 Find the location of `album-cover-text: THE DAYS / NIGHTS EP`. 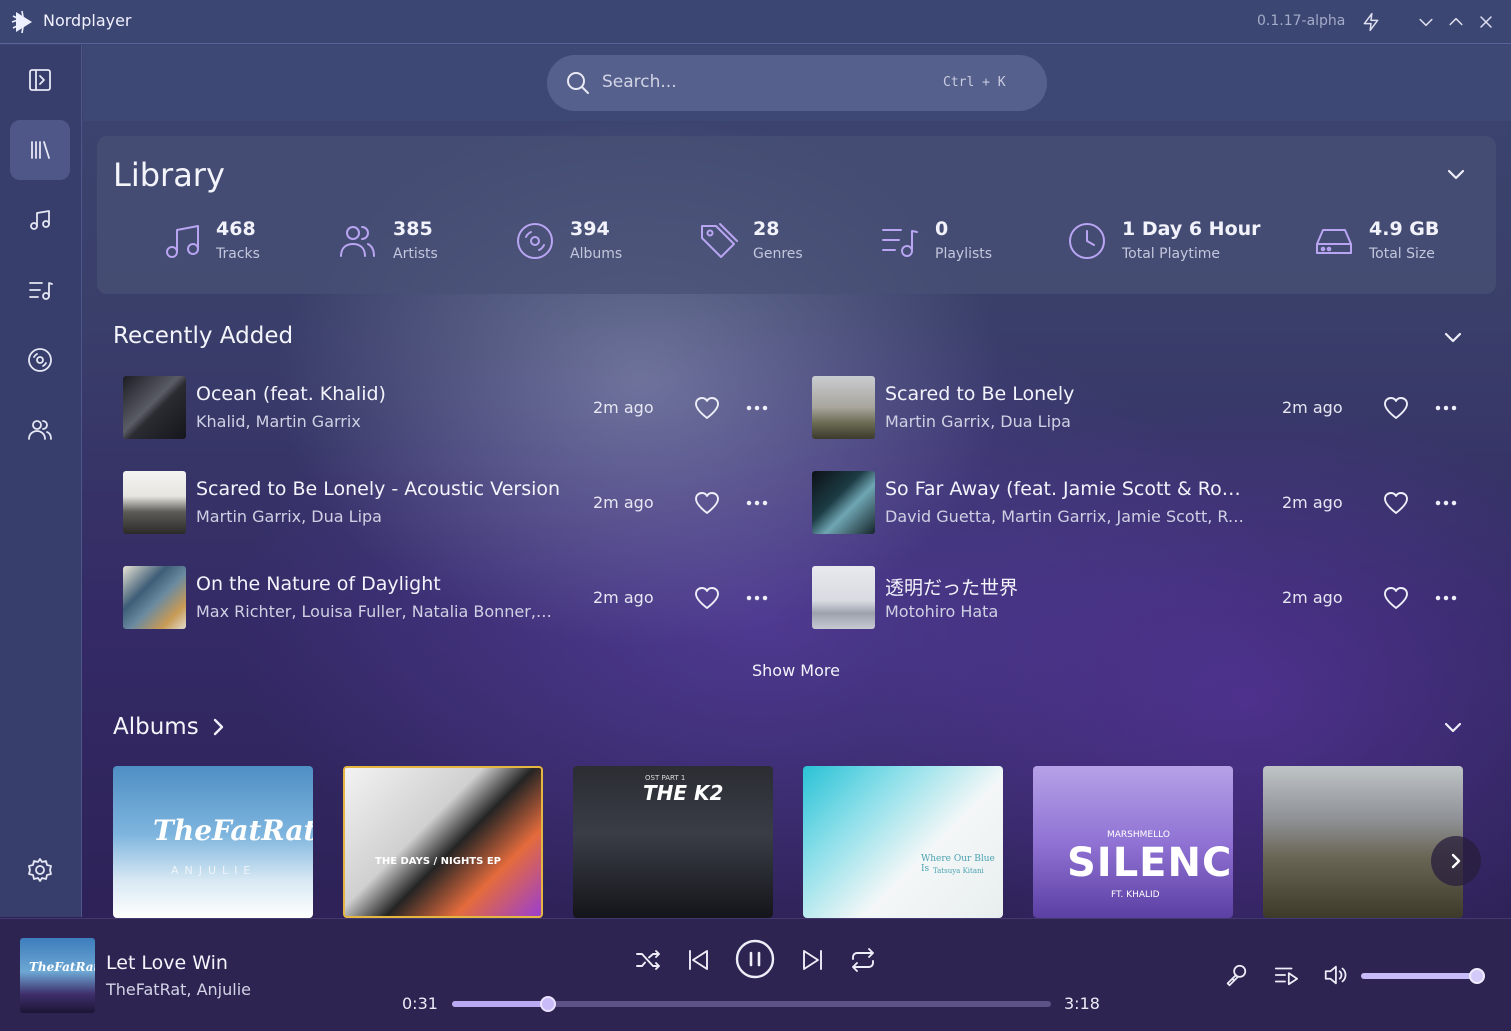

album-cover-text: THE DAYS / NIGHTS EP is located at coordinates (438, 861).